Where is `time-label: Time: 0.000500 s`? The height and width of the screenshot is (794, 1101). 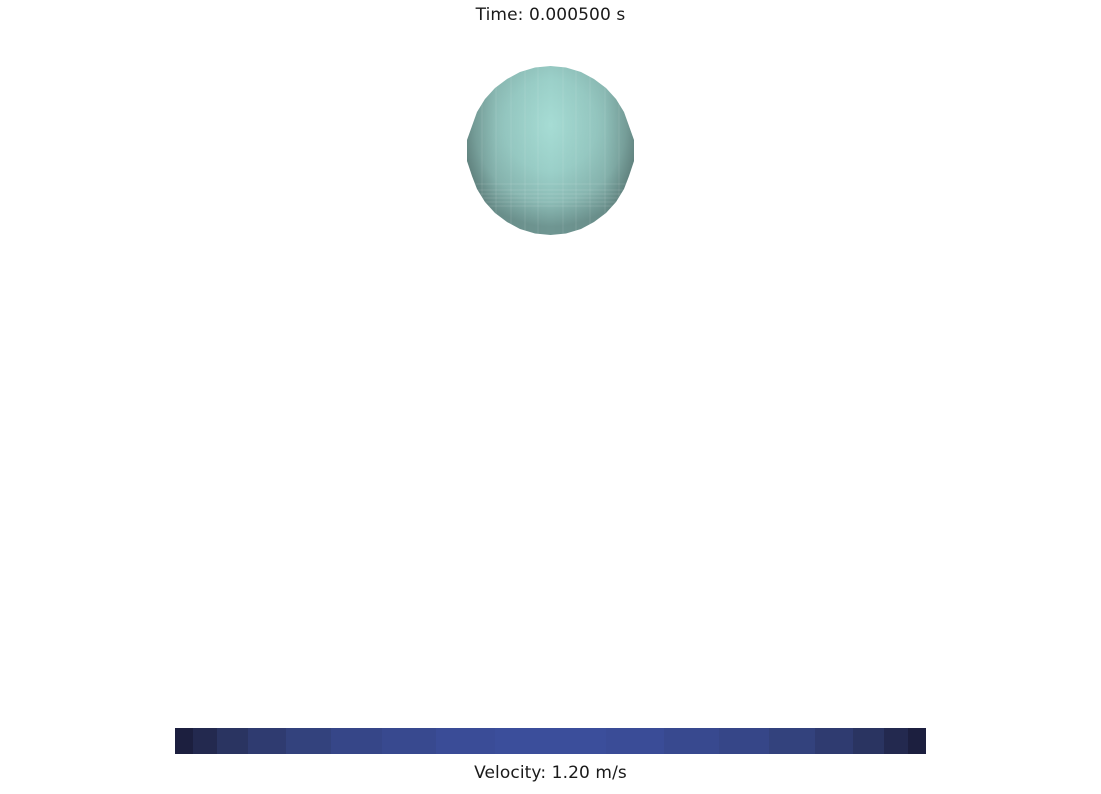
time-label: Time: 0.000500 s is located at coordinates (550, 15).